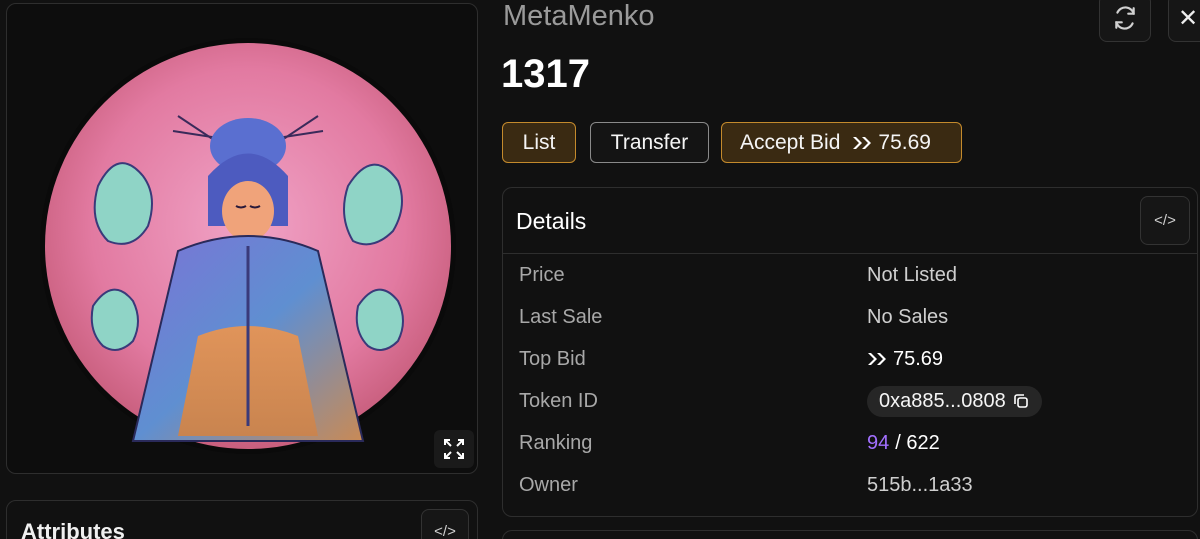 Image resolution: width=1200 pixels, height=539 pixels. What do you see at coordinates (73, 529) in the screenshot?
I see `attributes-title: Attributes` at bounding box center [73, 529].